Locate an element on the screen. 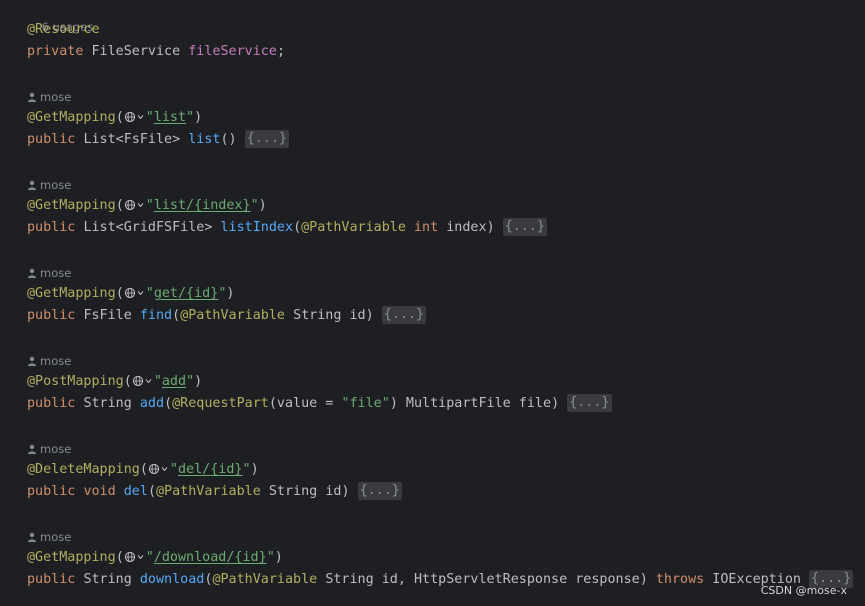  method-name: download is located at coordinates (172, 579).